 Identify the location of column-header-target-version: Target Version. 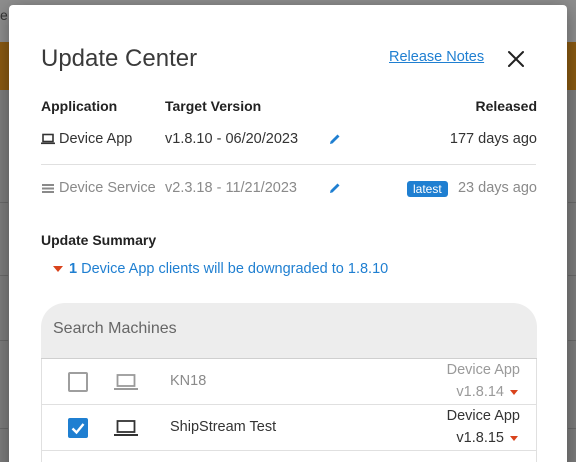
(213, 106).